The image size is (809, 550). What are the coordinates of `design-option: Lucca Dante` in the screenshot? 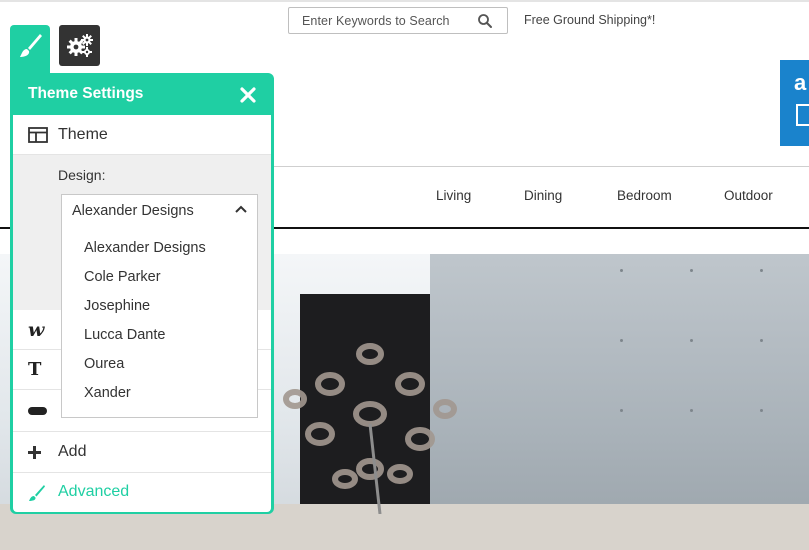 It's located at (124, 335).